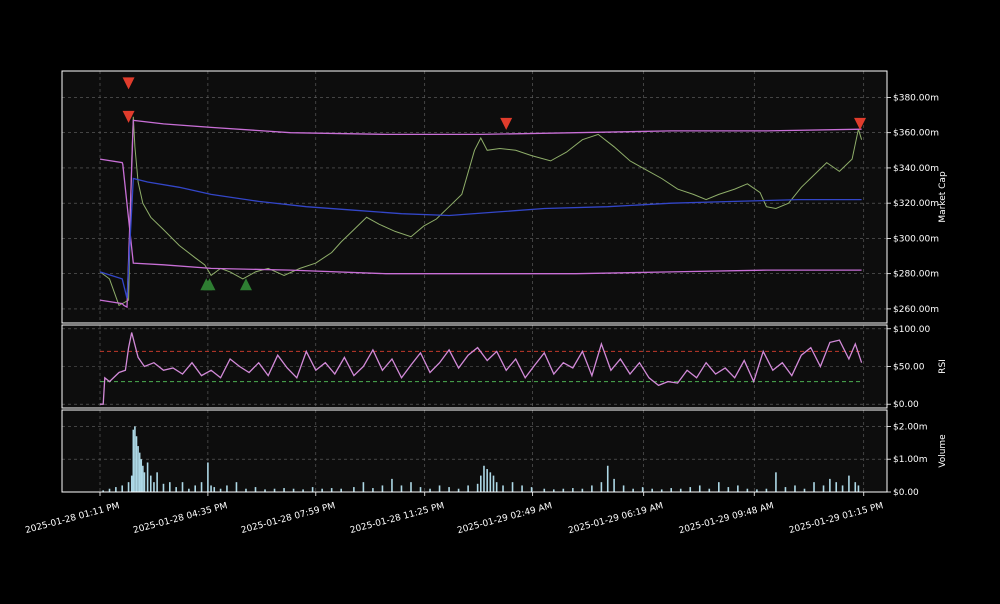 The width and height of the screenshot is (1000, 604). Describe the element at coordinates (916, 134) in the screenshot. I see `price-ytick-label-5: $360.00m` at that location.